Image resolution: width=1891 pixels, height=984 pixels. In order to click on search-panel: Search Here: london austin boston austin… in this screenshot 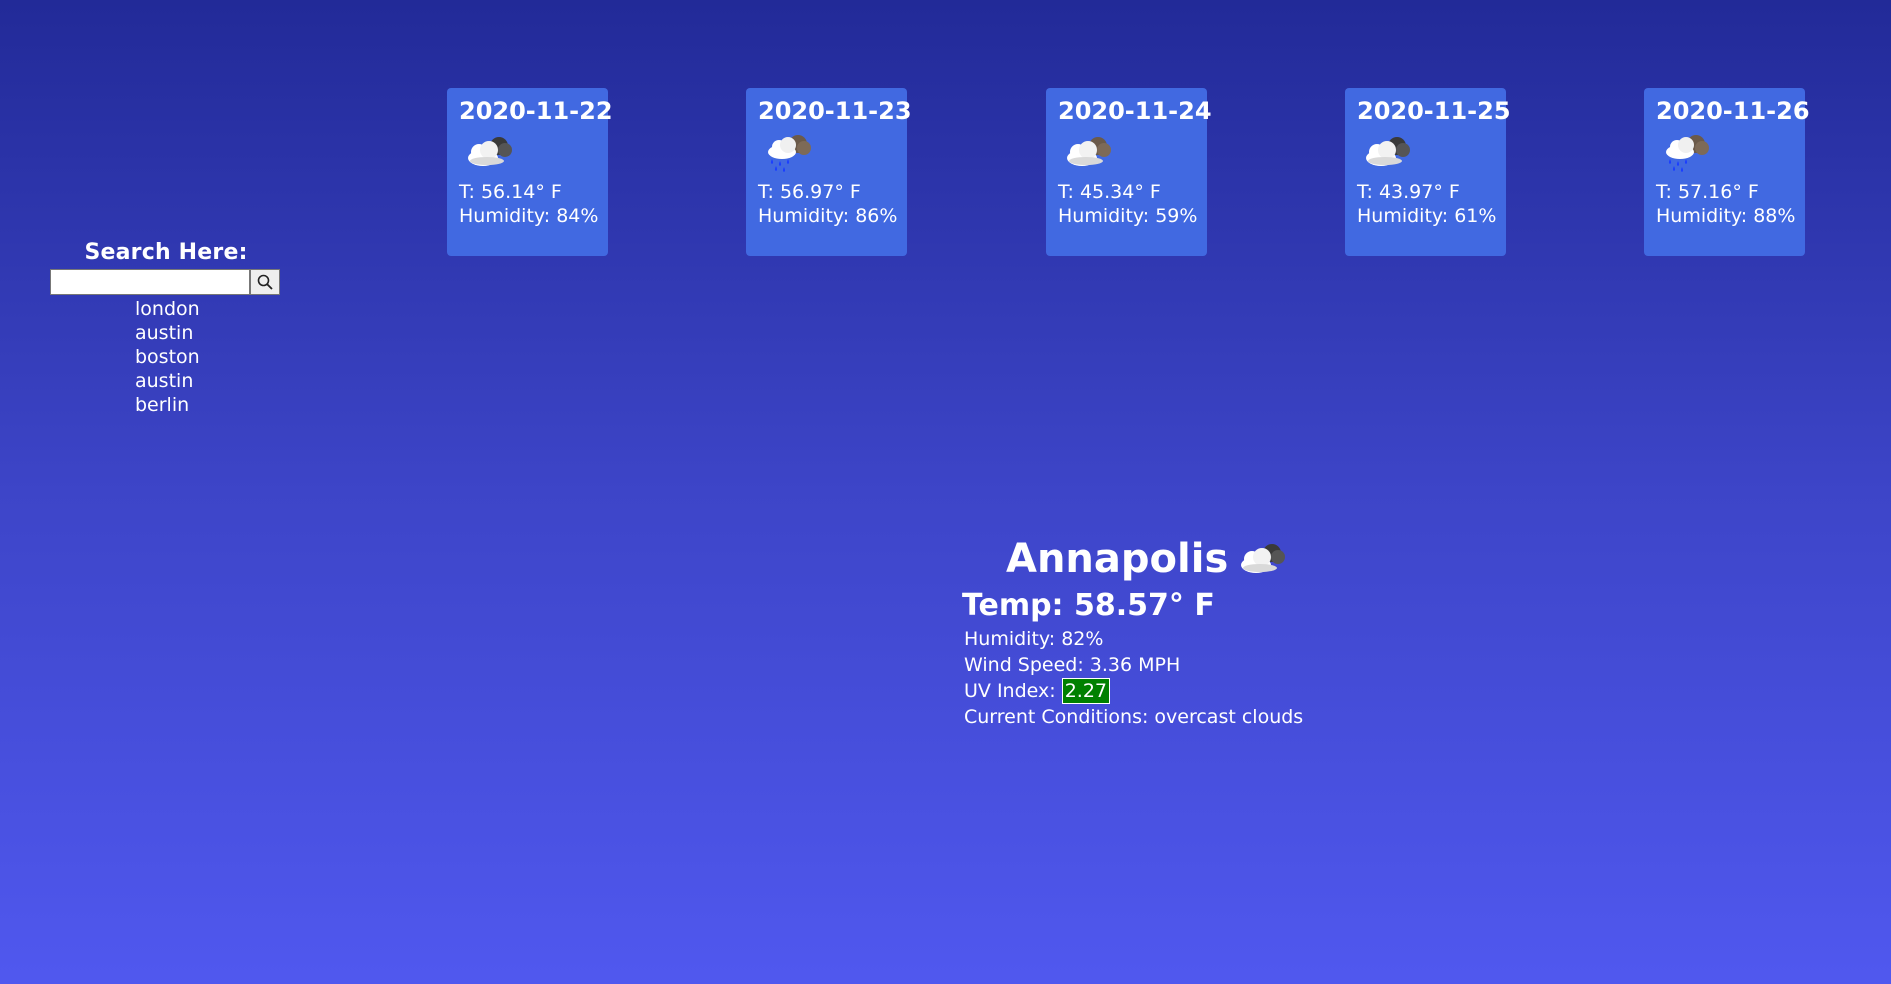, I will do `click(166, 328)`.